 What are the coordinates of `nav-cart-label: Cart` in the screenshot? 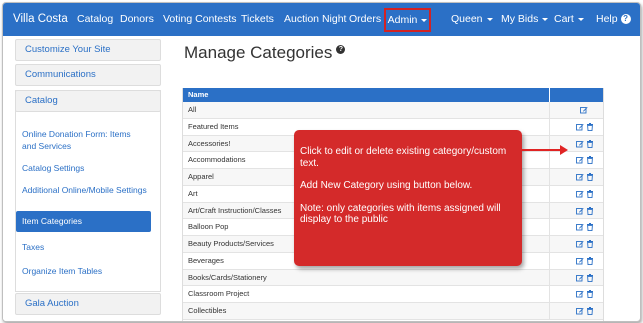 It's located at (564, 19).